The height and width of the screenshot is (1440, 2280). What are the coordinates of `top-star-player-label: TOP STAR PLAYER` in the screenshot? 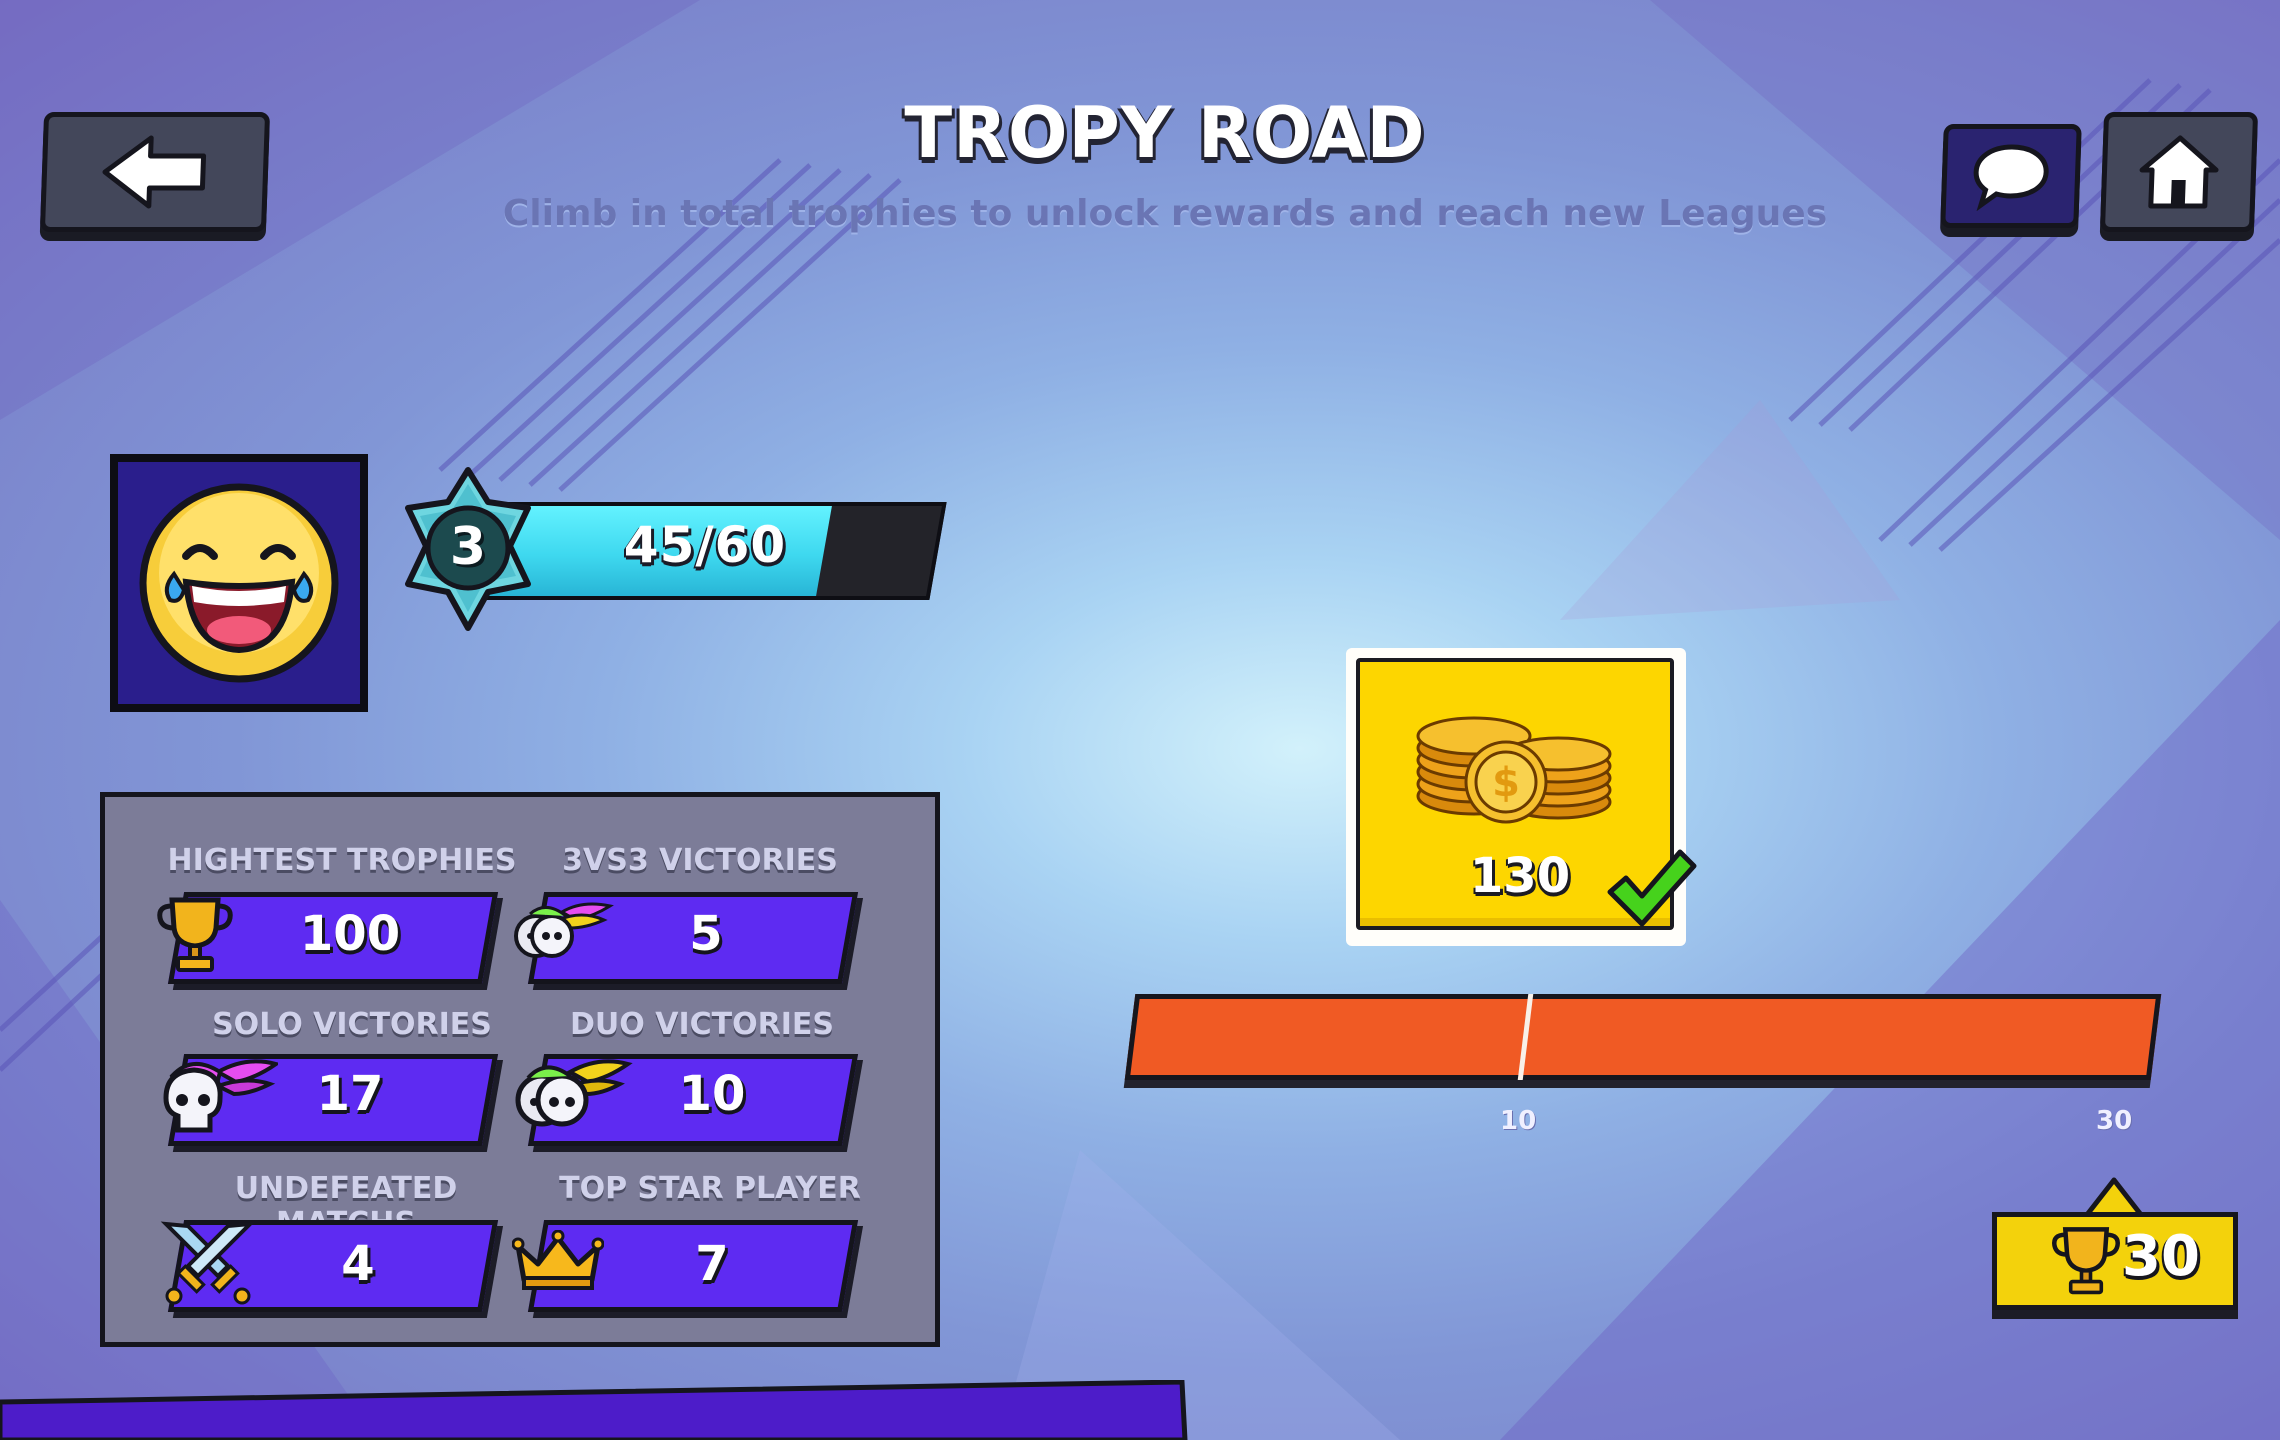 It's located at (710, 1188).